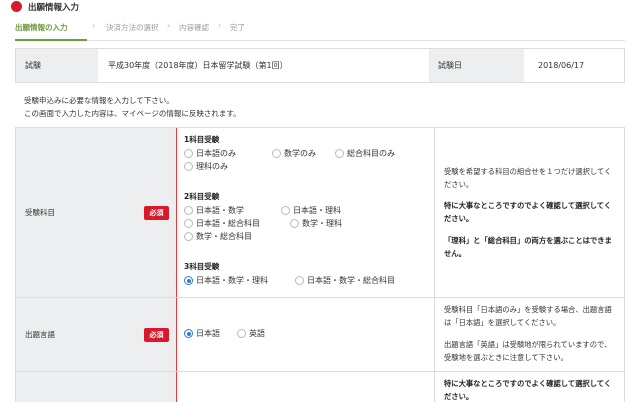 This screenshot has height=402, width=640. I want to click on instruction-line: この画面で入力した内容は、マイページの情報に反映されます。, so click(132, 113).